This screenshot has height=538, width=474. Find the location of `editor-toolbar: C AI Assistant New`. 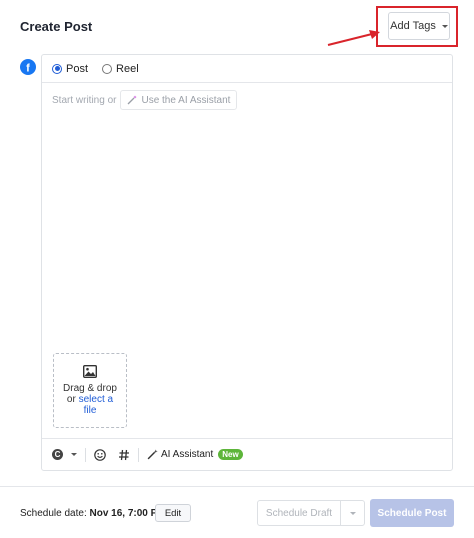

editor-toolbar: C AI Assistant New is located at coordinates (247, 454).